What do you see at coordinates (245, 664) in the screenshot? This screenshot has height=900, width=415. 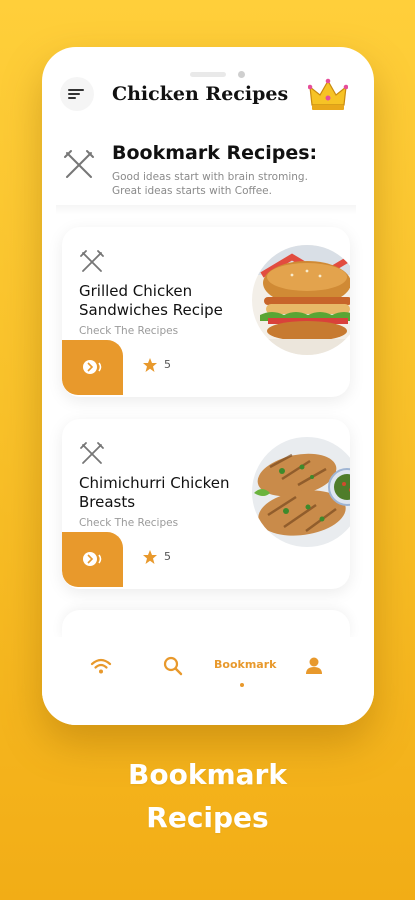 I see `nav-bookmark-tab: Bookmark` at bounding box center [245, 664].